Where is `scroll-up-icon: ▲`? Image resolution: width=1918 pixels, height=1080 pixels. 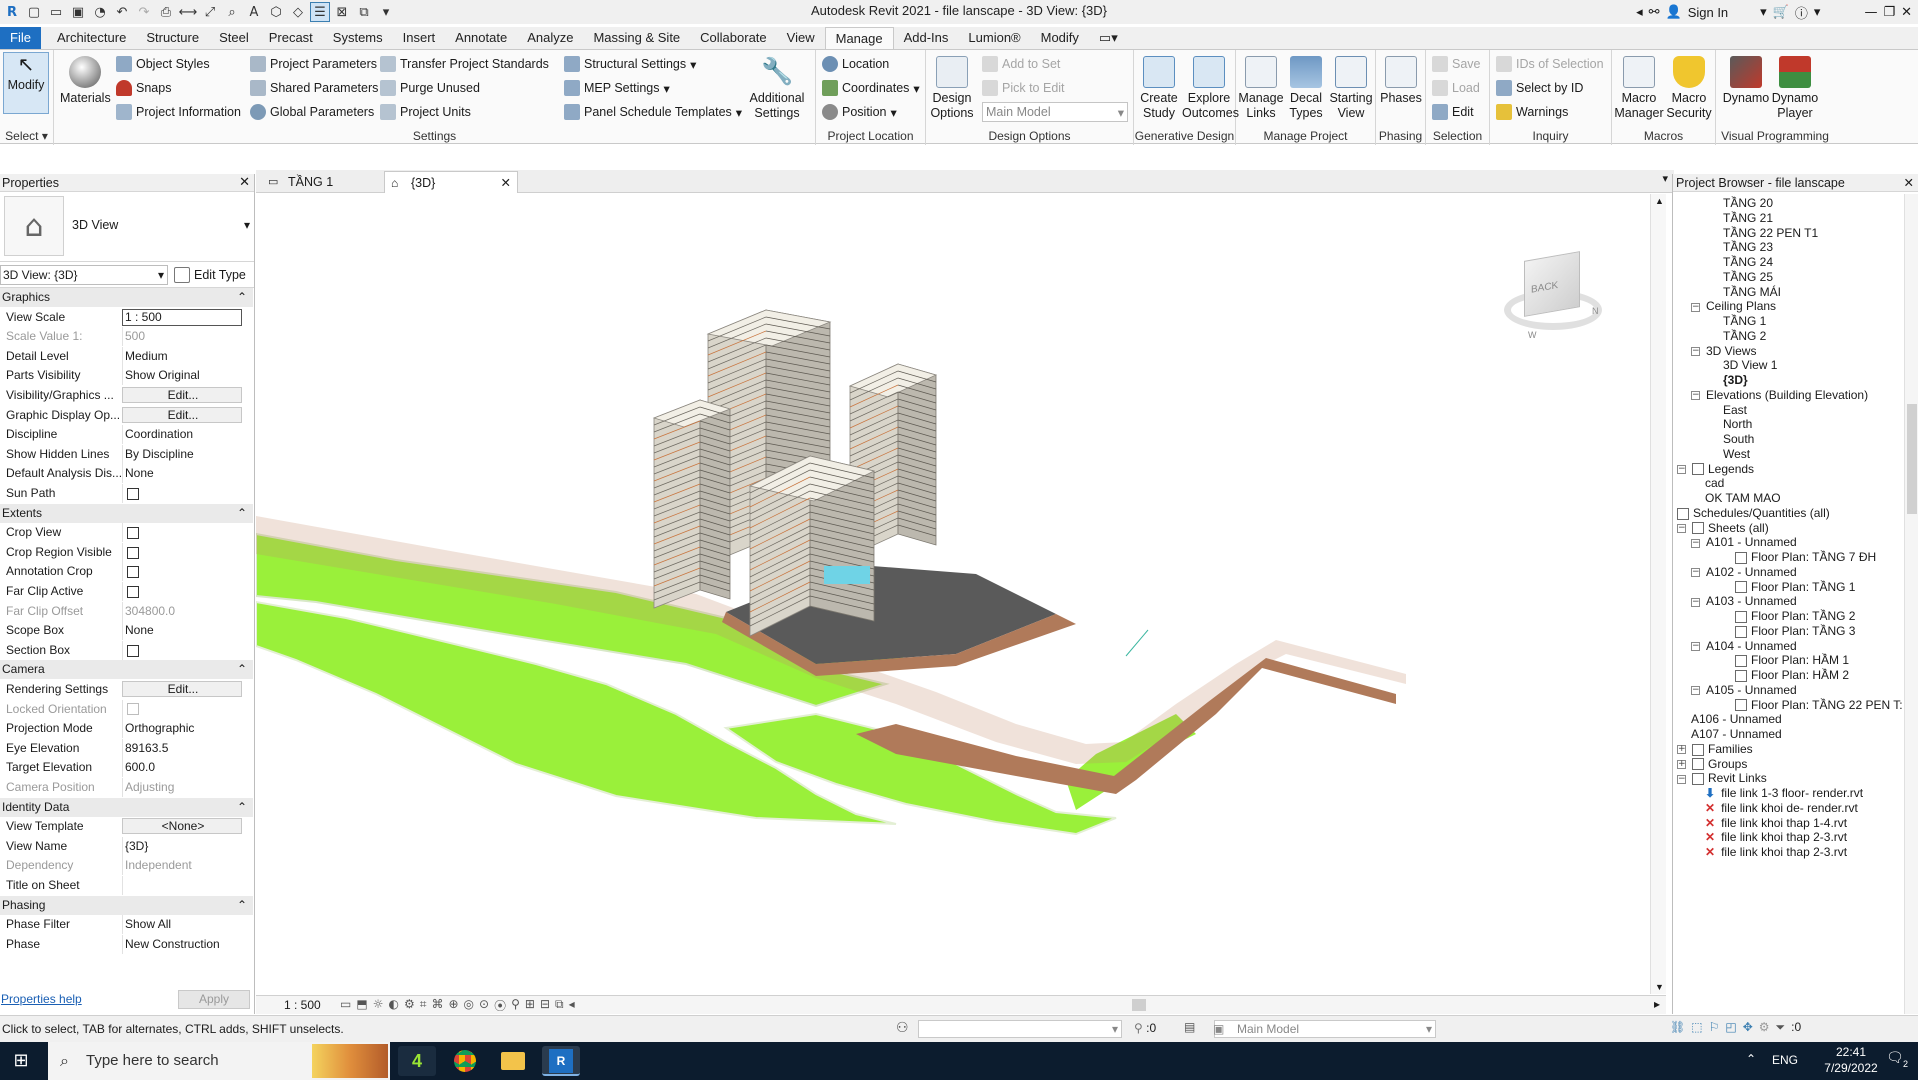 scroll-up-icon: ▲ is located at coordinates (1659, 201).